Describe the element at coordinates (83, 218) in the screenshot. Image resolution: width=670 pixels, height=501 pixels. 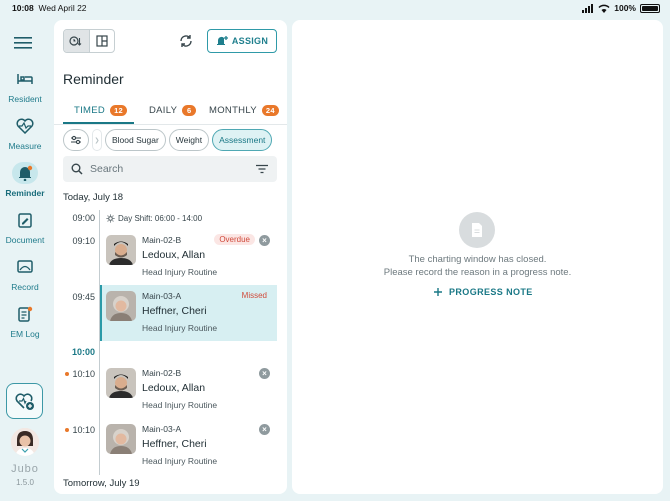
I see `time-label: 09:00` at that location.